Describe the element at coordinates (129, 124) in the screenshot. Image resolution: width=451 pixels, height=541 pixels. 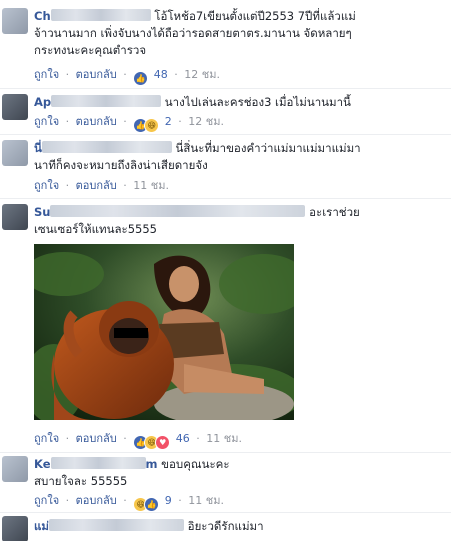
I see `comment-actions: ถูกใจ · ตอบกลับ · 👍 😆 2 · 12 ชม.` at that location.